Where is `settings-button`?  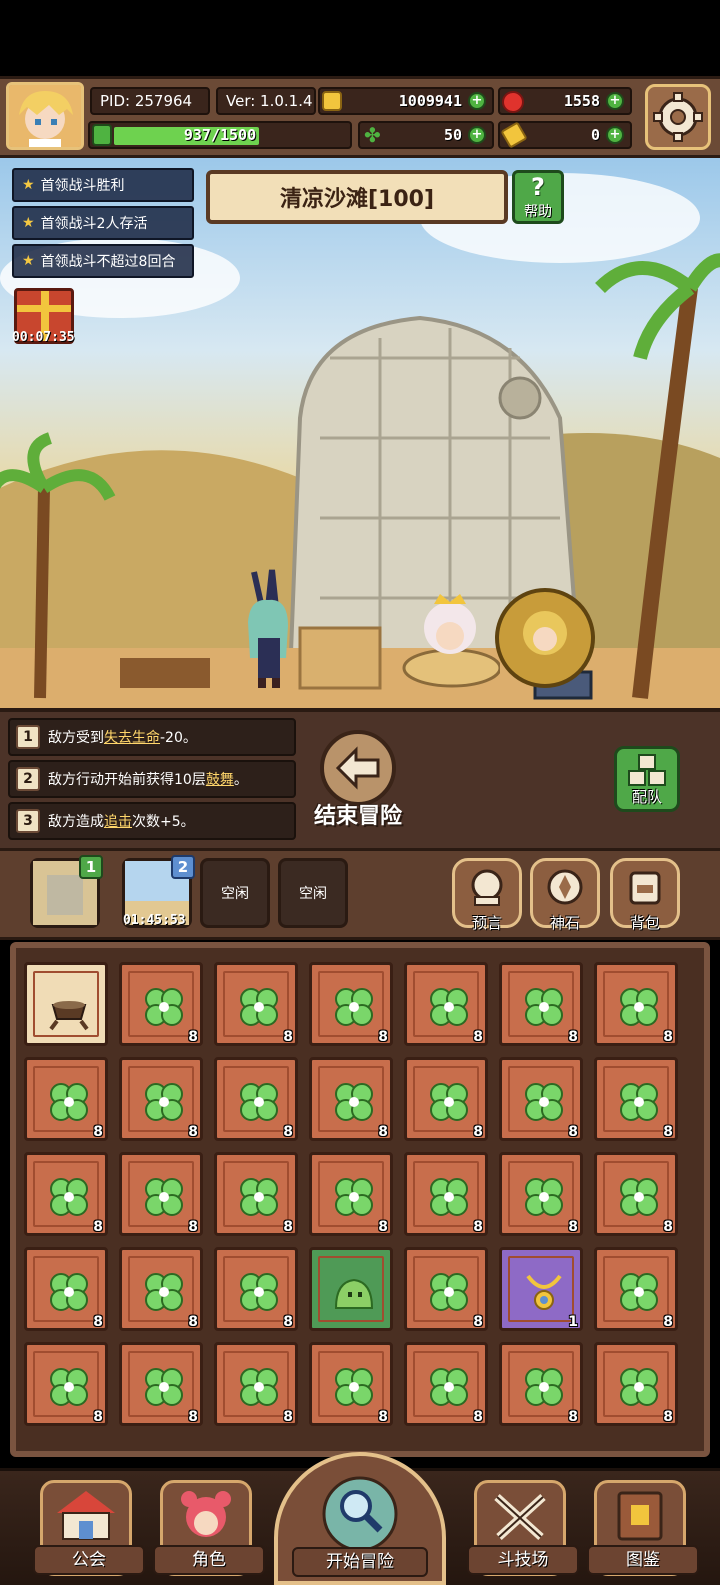 settings-button is located at coordinates (678, 117).